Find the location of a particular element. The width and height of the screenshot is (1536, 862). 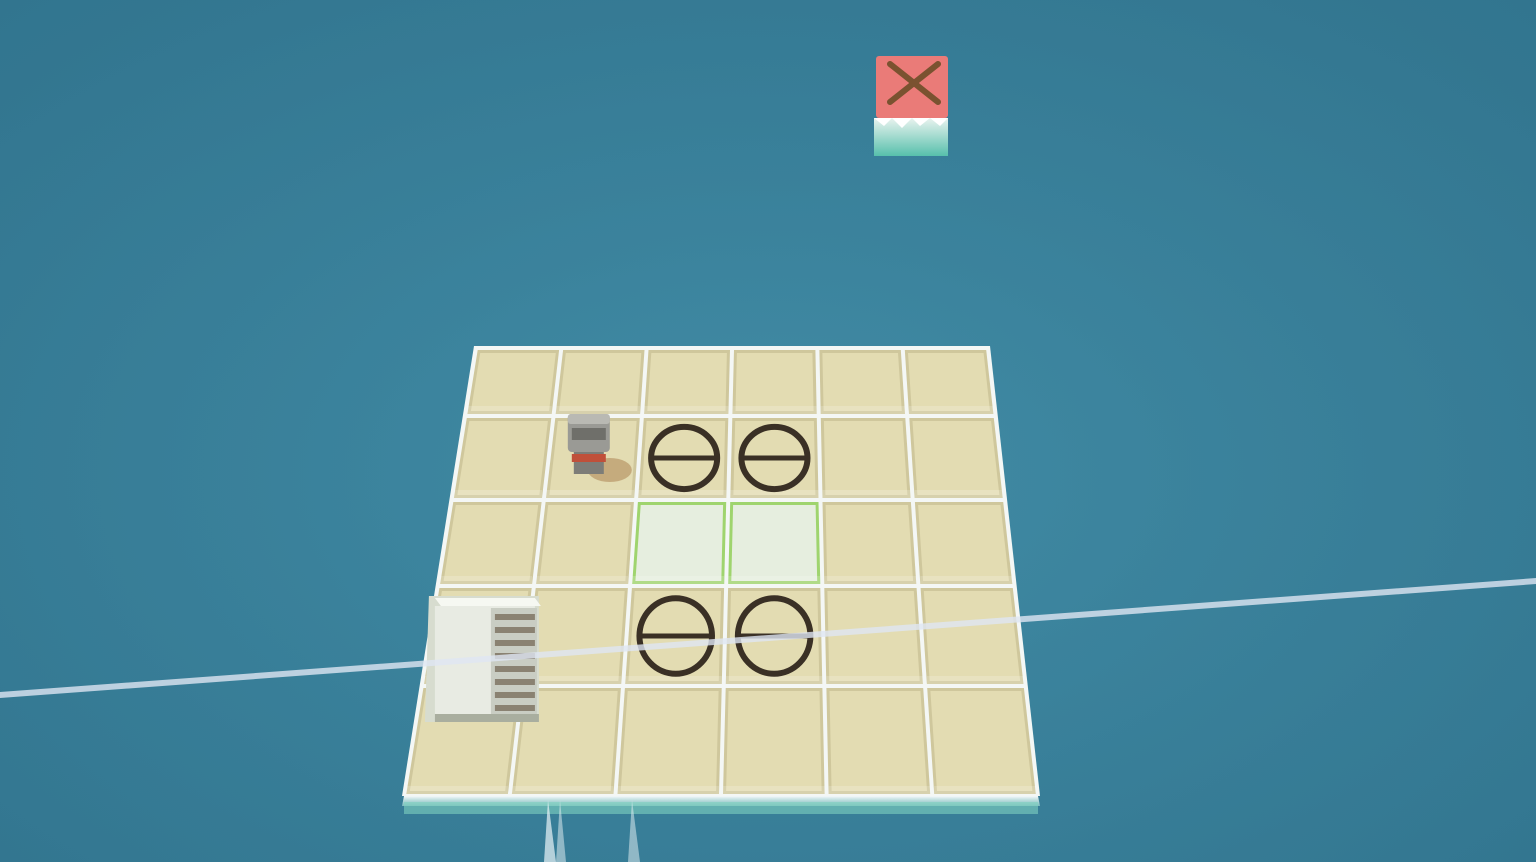

crate-top is located at coordinates (487, 602).